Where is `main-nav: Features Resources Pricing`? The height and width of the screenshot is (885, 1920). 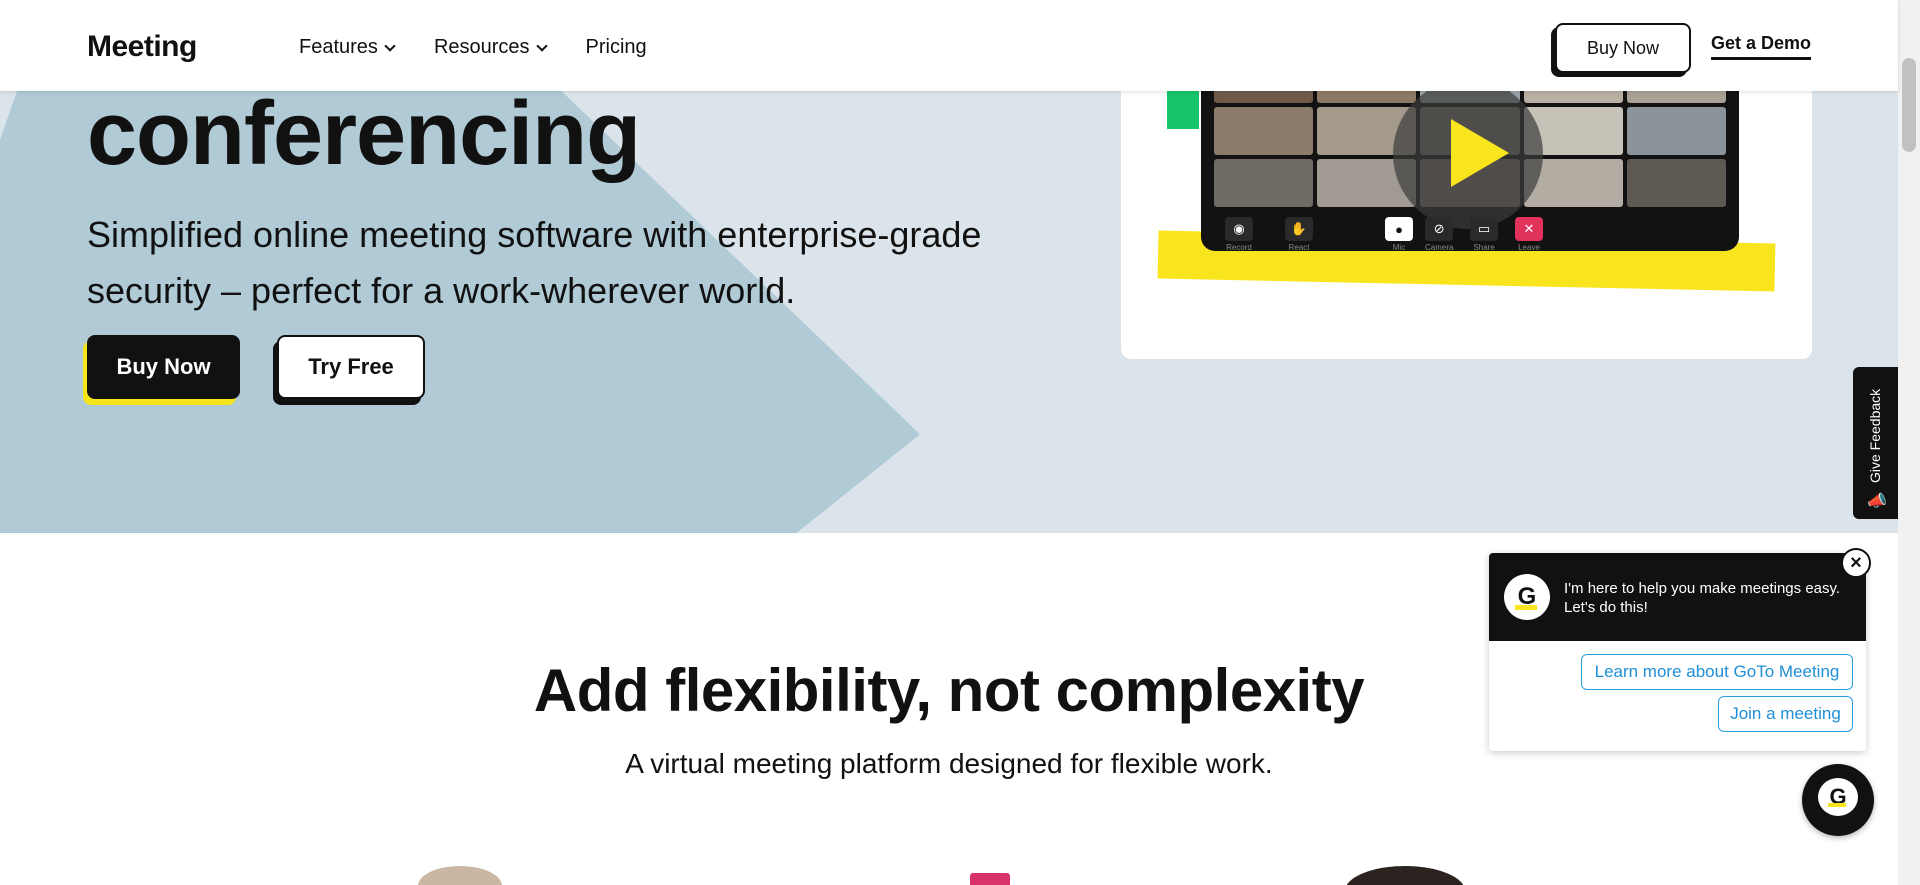
main-nav: Features Resources Pricing is located at coordinates (473, 47).